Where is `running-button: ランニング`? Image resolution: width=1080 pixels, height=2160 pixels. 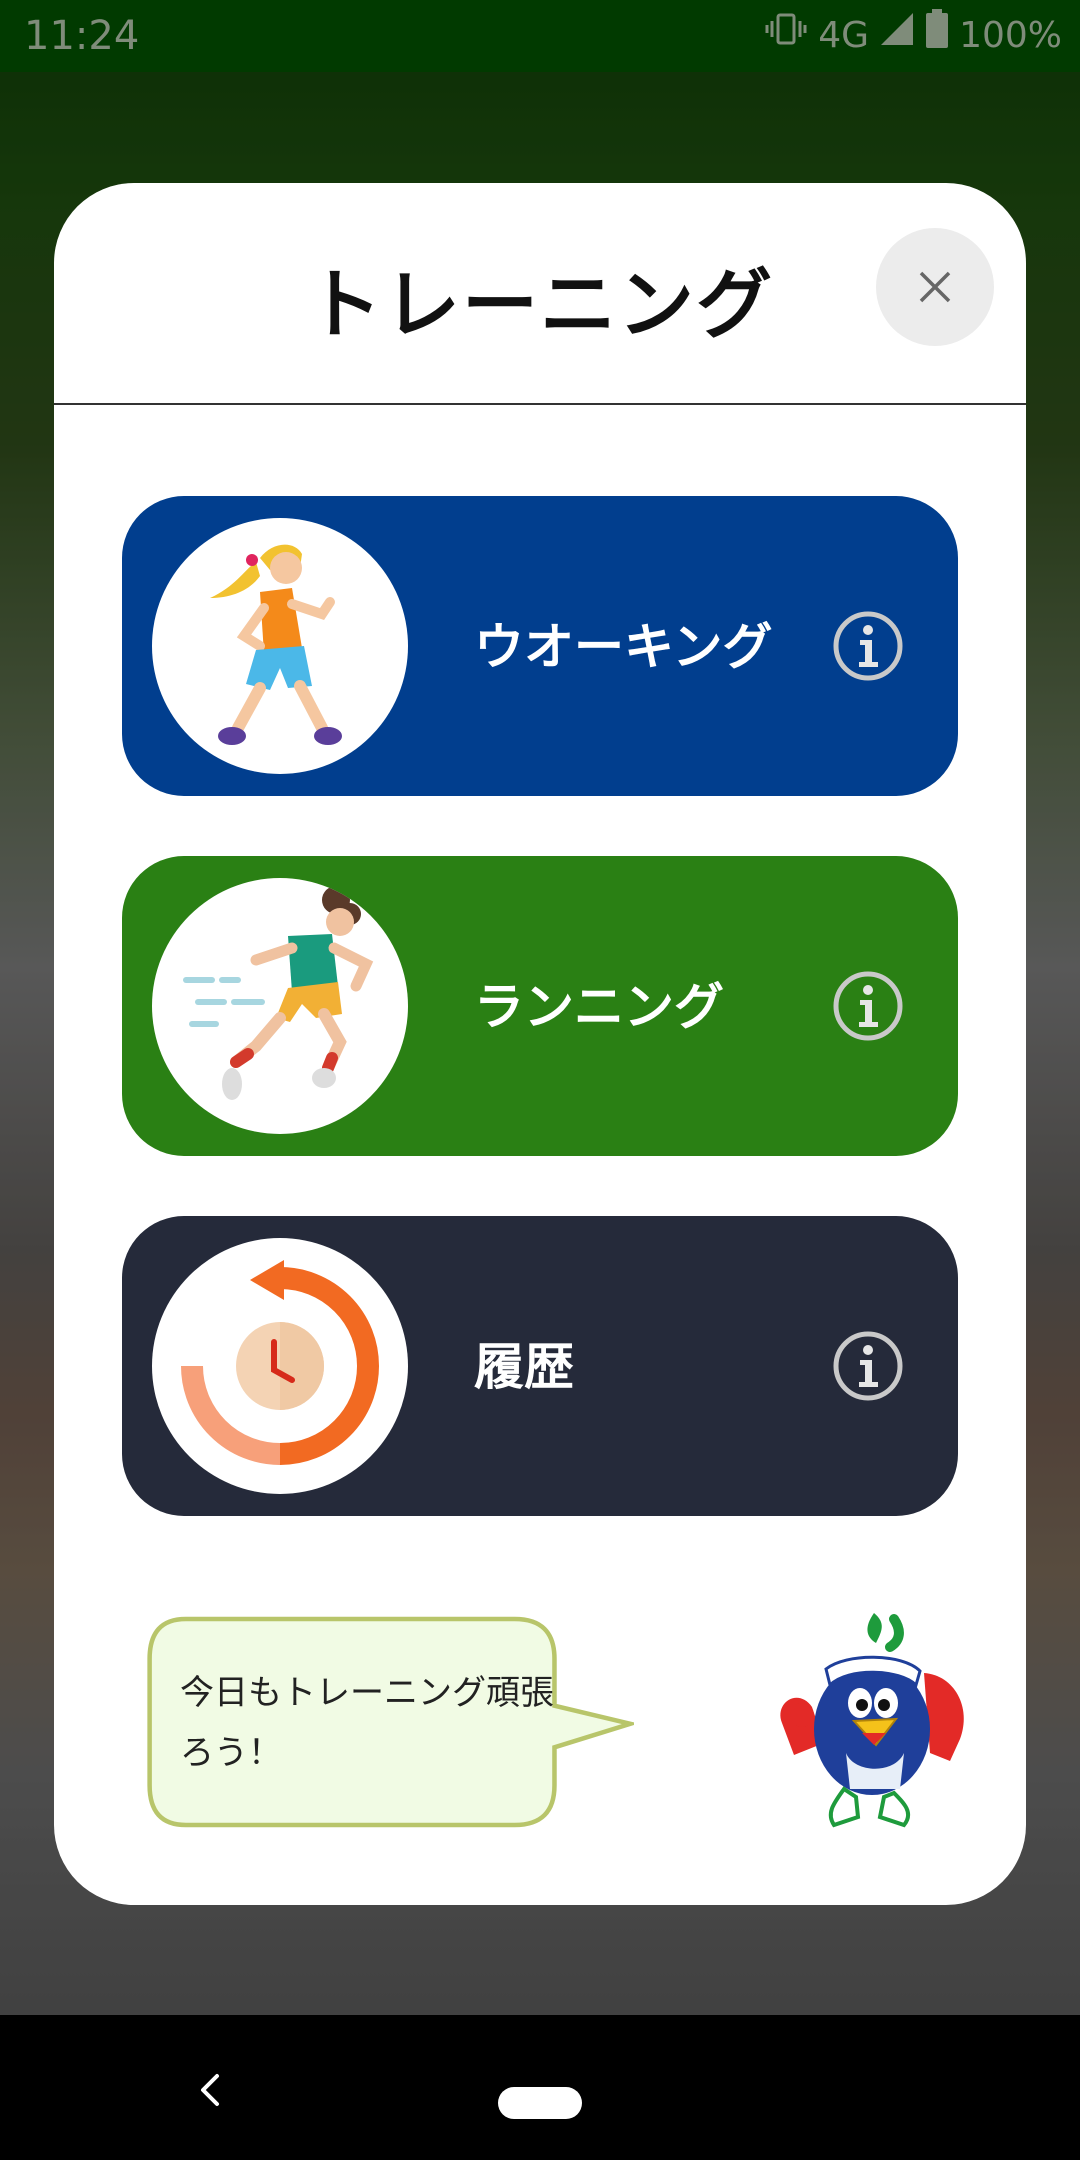 running-button: ランニング is located at coordinates (540, 1006).